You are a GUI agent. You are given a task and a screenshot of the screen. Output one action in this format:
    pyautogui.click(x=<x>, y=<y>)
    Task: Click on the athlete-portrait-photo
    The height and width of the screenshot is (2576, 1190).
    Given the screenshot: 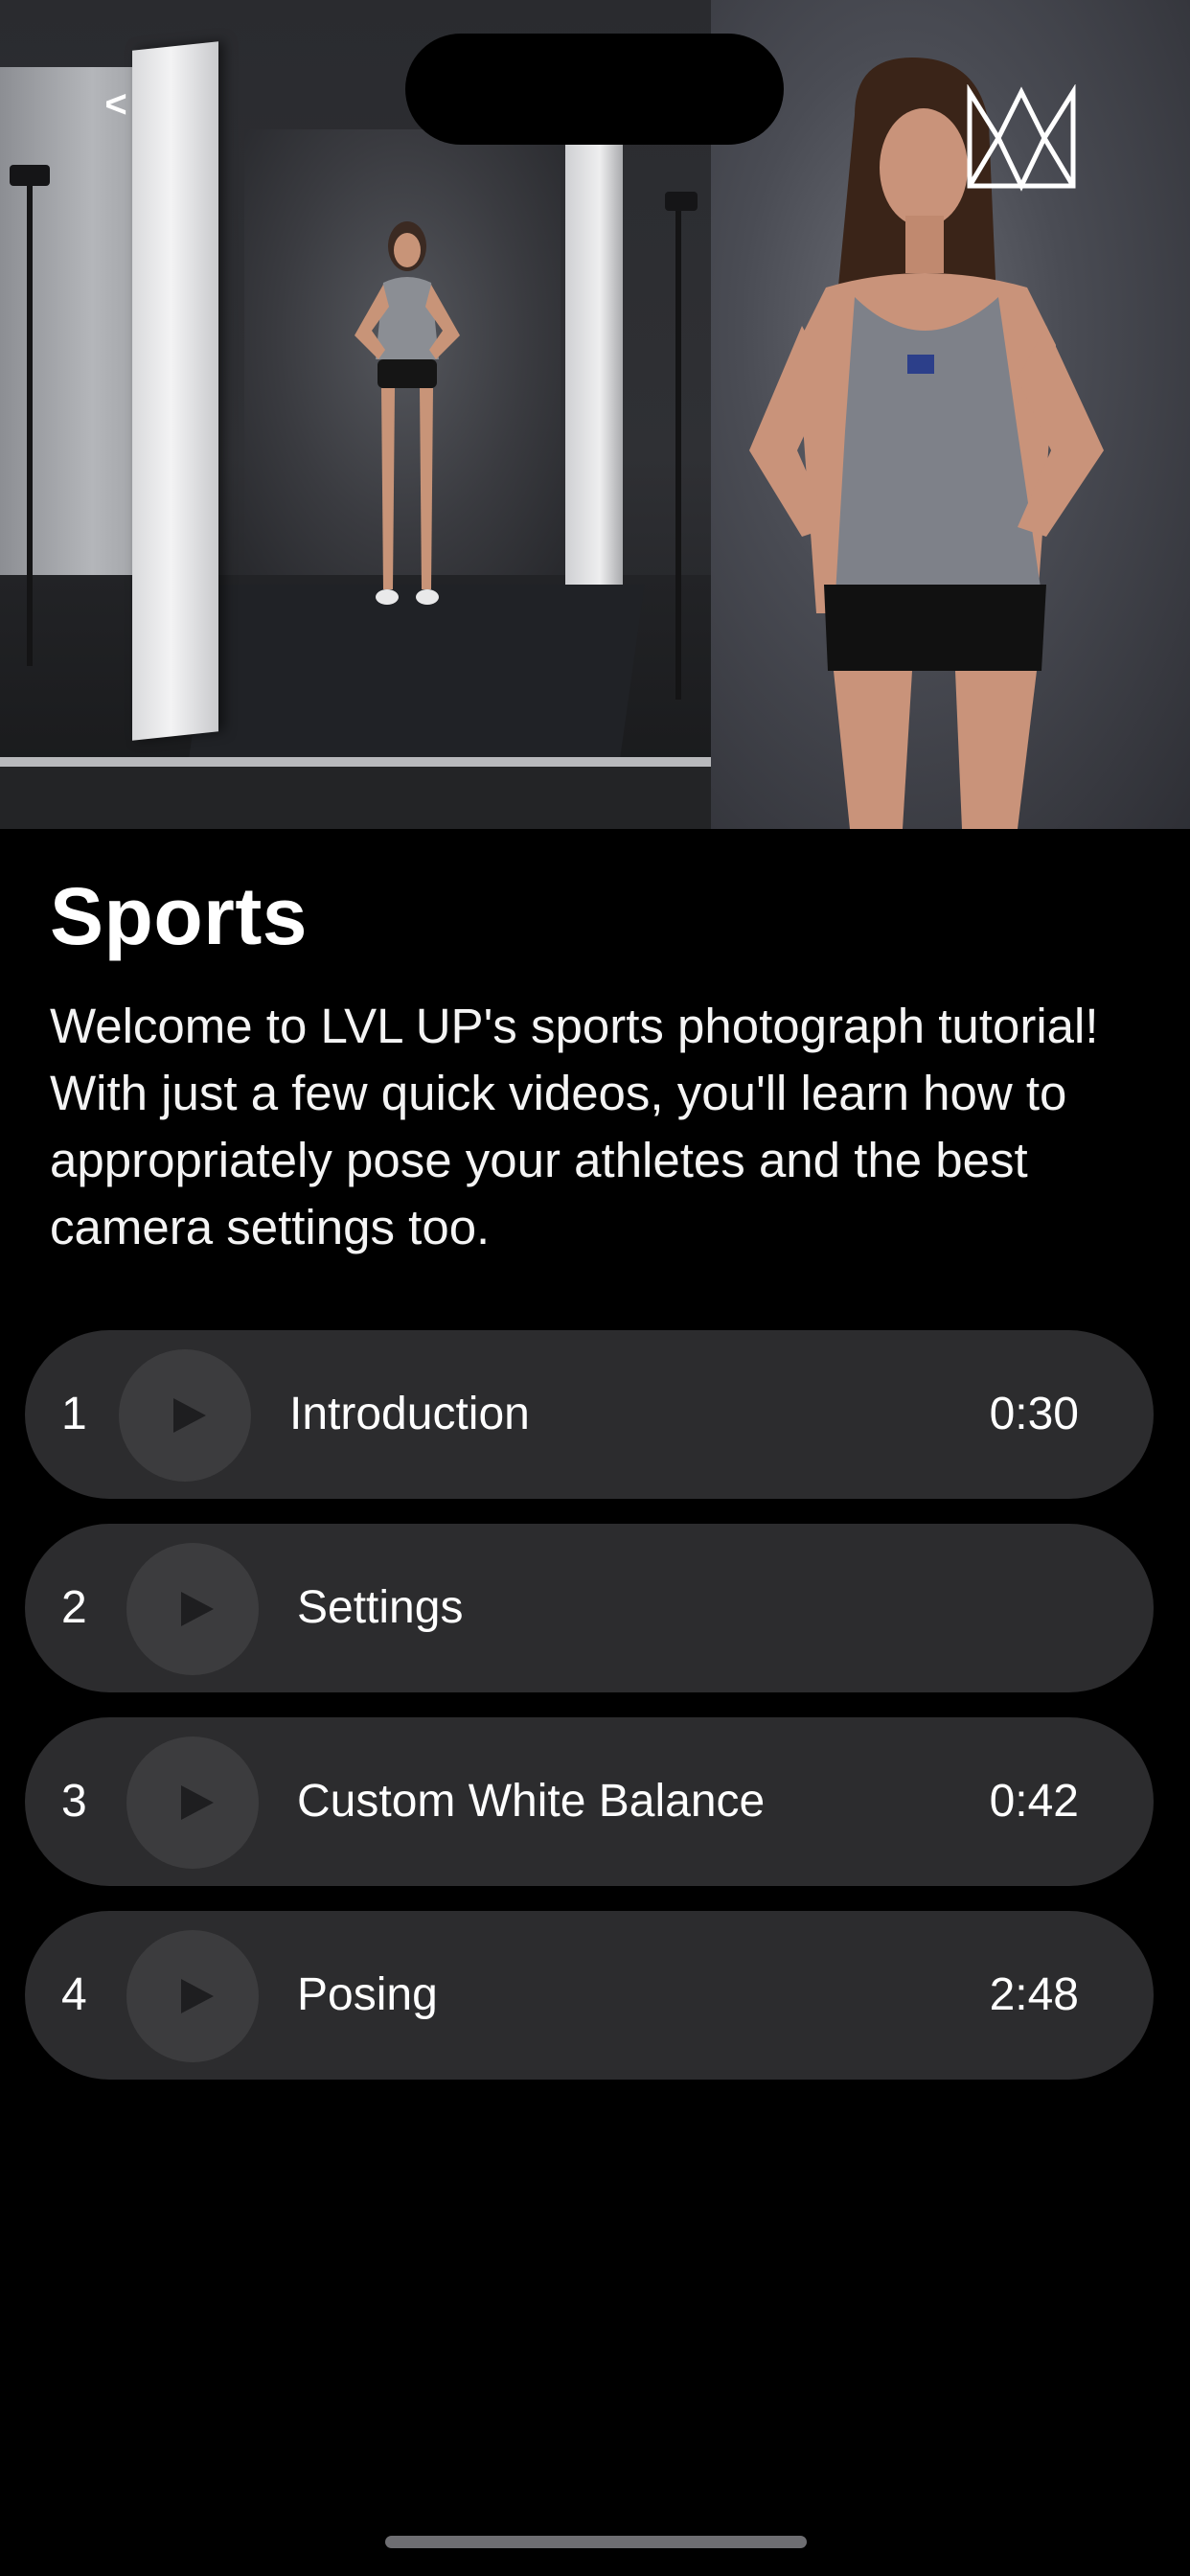 What is the action you would take?
    pyautogui.click(x=951, y=414)
    